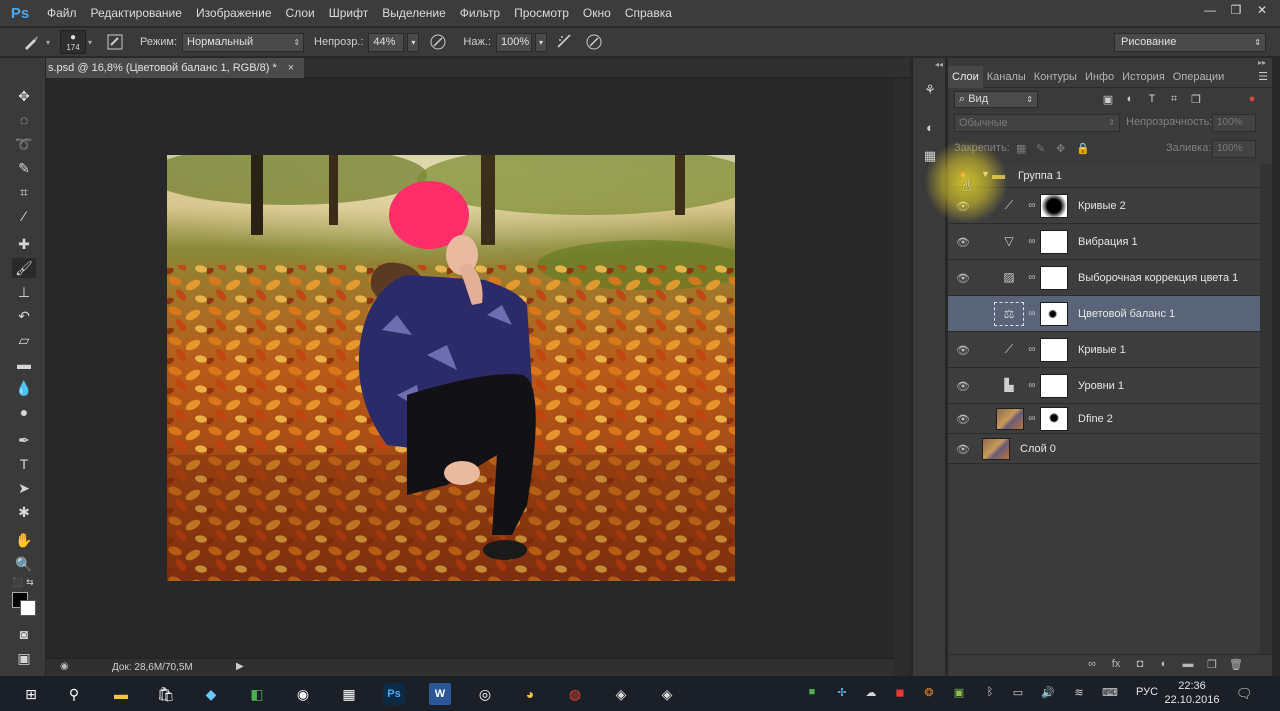  Describe the element at coordinates (24, 144) in the screenshot. I see `lasso-tool-icon: ➰` at that location.